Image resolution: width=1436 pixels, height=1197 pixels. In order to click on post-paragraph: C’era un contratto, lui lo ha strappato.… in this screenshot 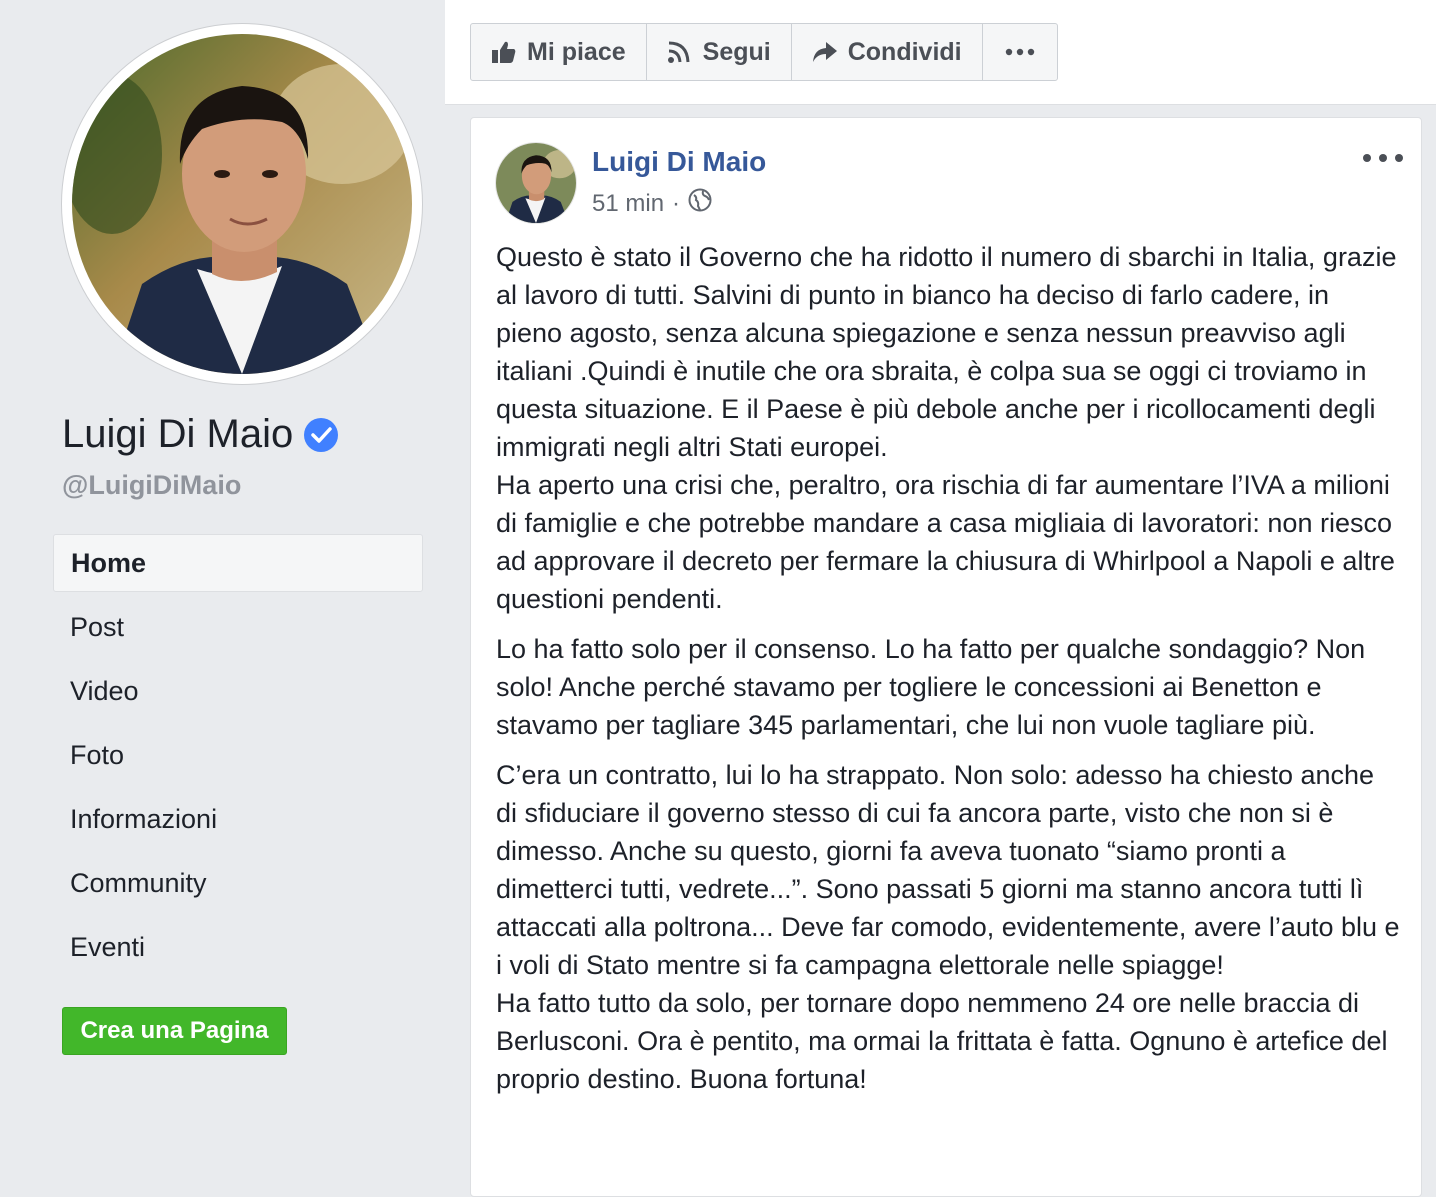, I will do `click(948, 870)`.